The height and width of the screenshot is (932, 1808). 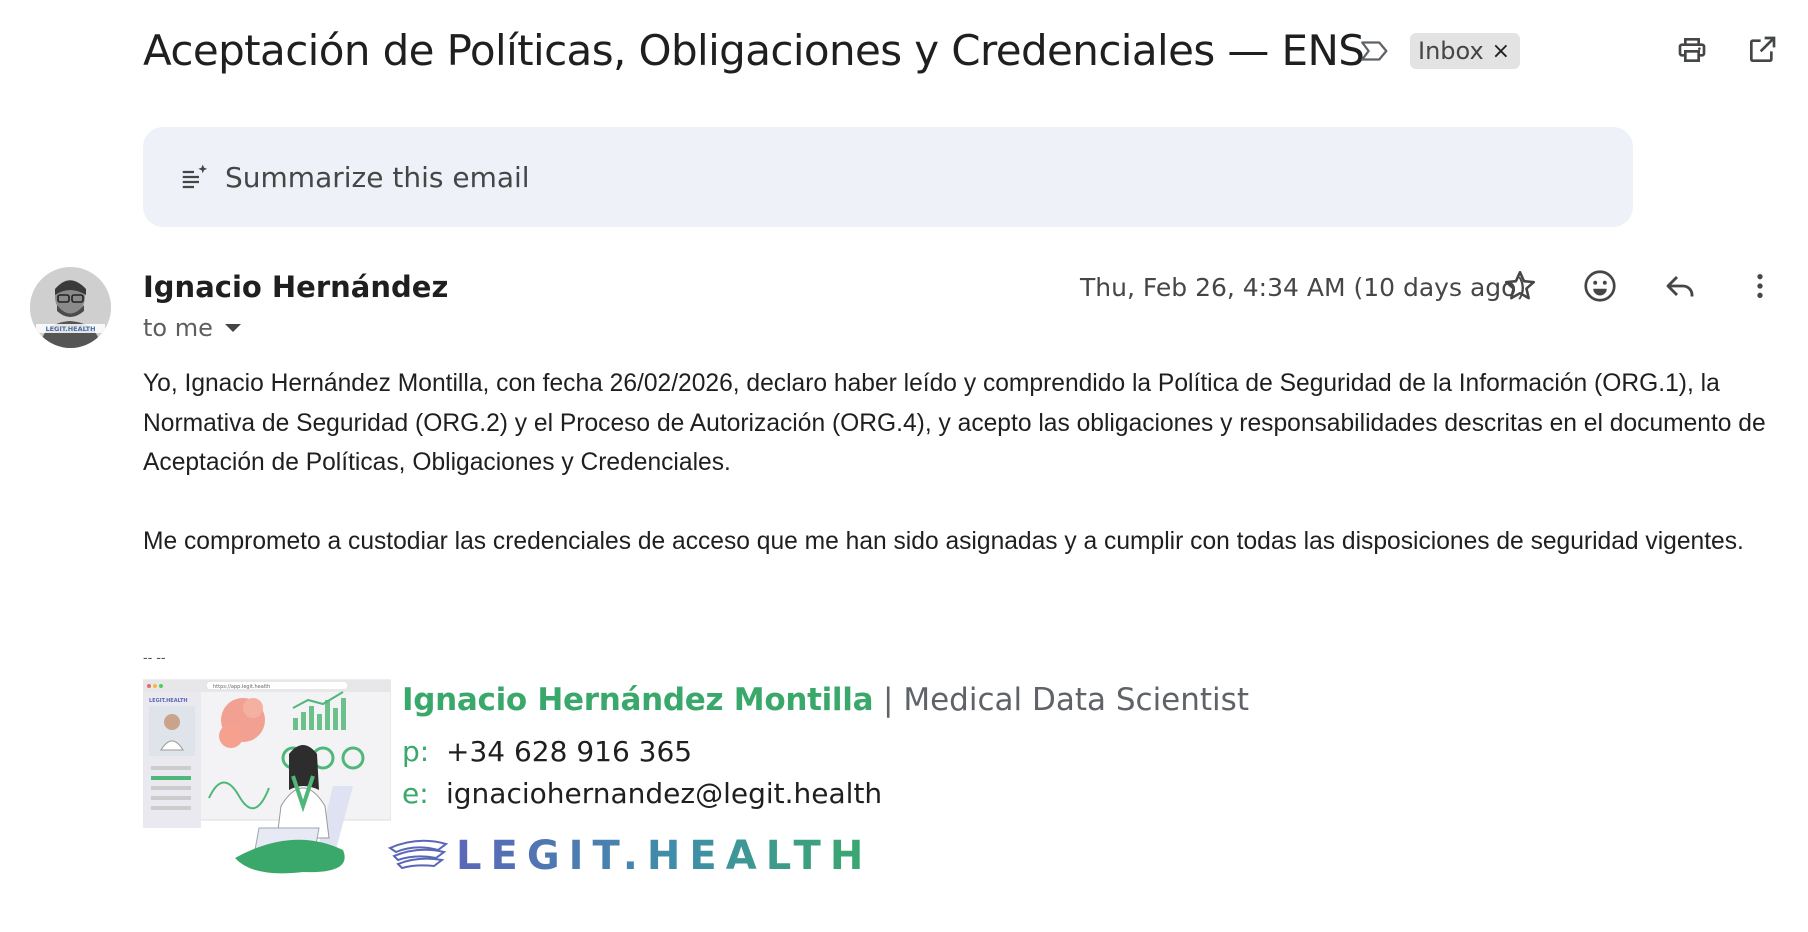 I want to click on email-label: e:, so click(x=415, y=793).